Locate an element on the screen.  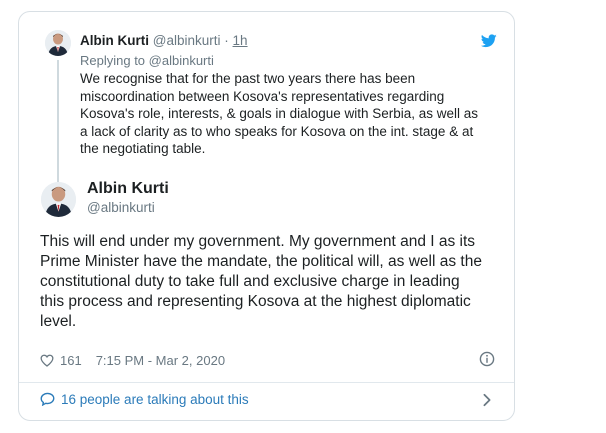
main-author-handle: @albinkurti is located at coordinates (121, 207).